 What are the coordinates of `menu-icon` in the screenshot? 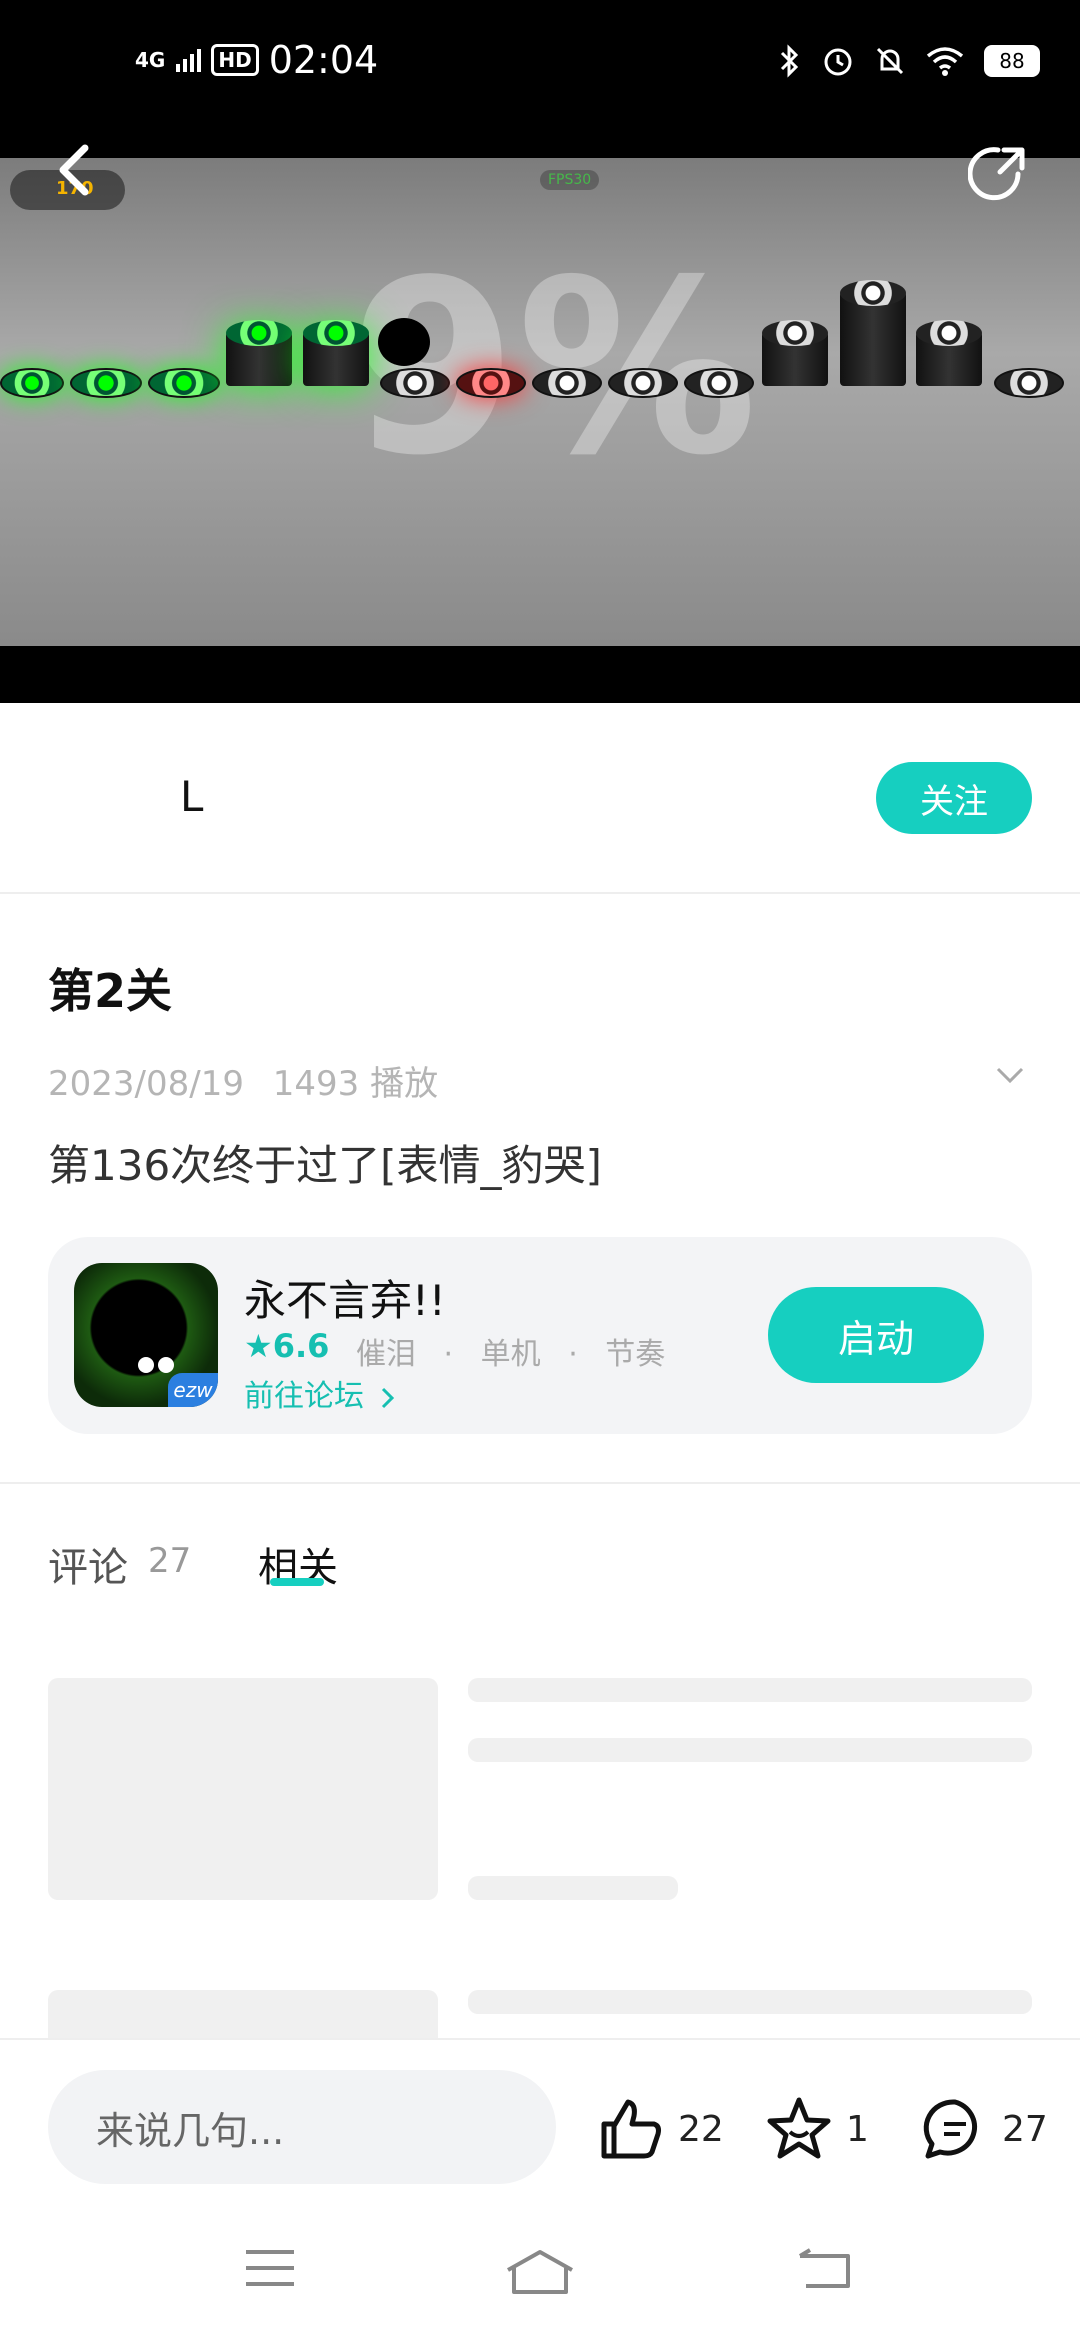 It's located at (270, 2268).